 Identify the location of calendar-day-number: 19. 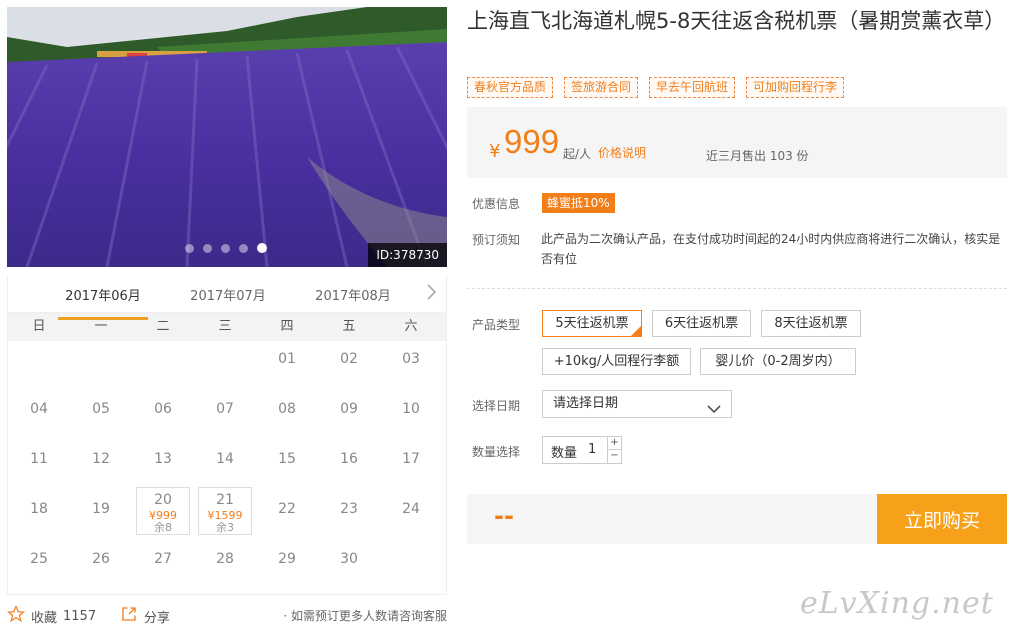
(101, 509).